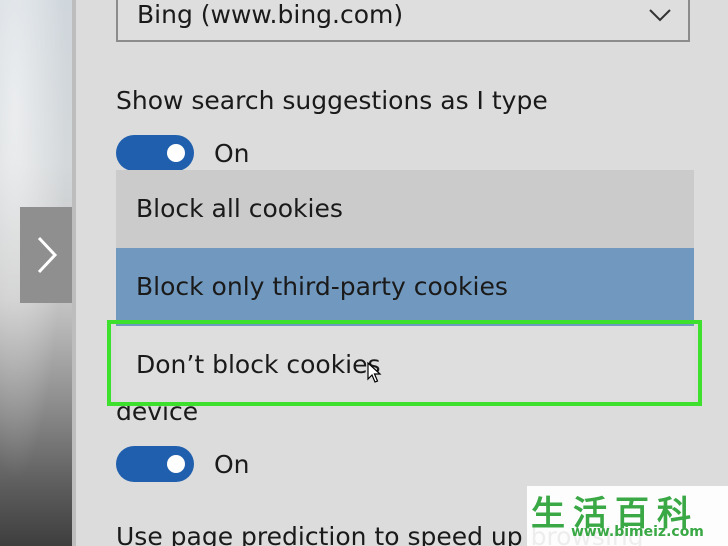 The height and width of the screenshot is (546, 728). Describe the element at coordinates (660, 15) in the screenshot. I see `chevron-down-icon` at that location.